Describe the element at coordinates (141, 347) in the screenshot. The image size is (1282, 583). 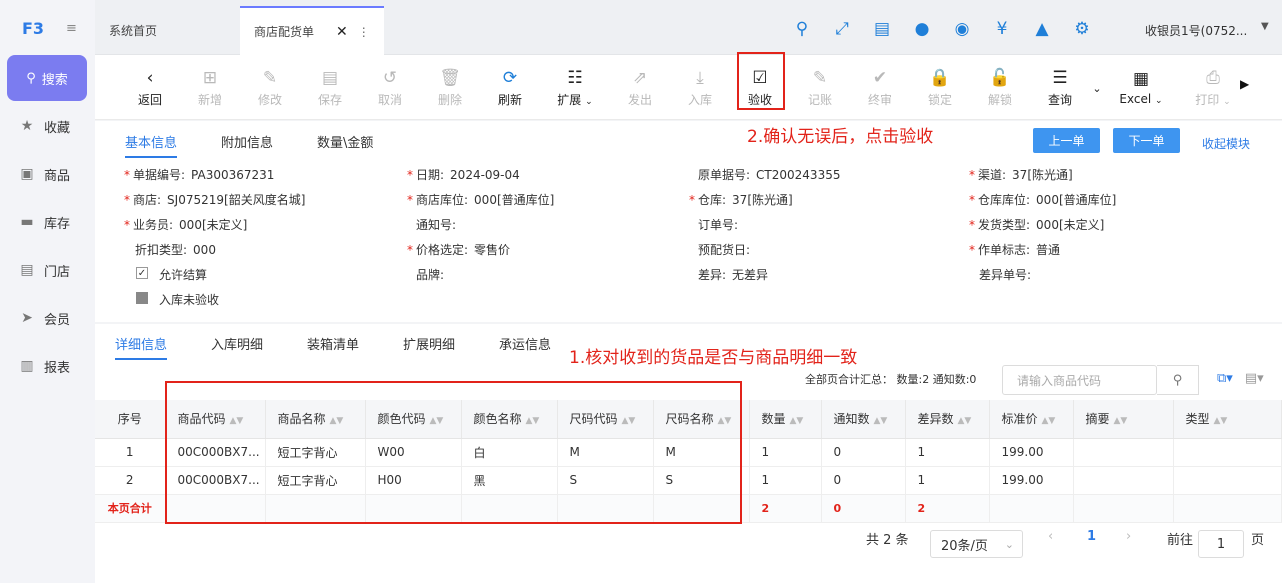
I see `tab-detail-info: 详细信息` at that location.